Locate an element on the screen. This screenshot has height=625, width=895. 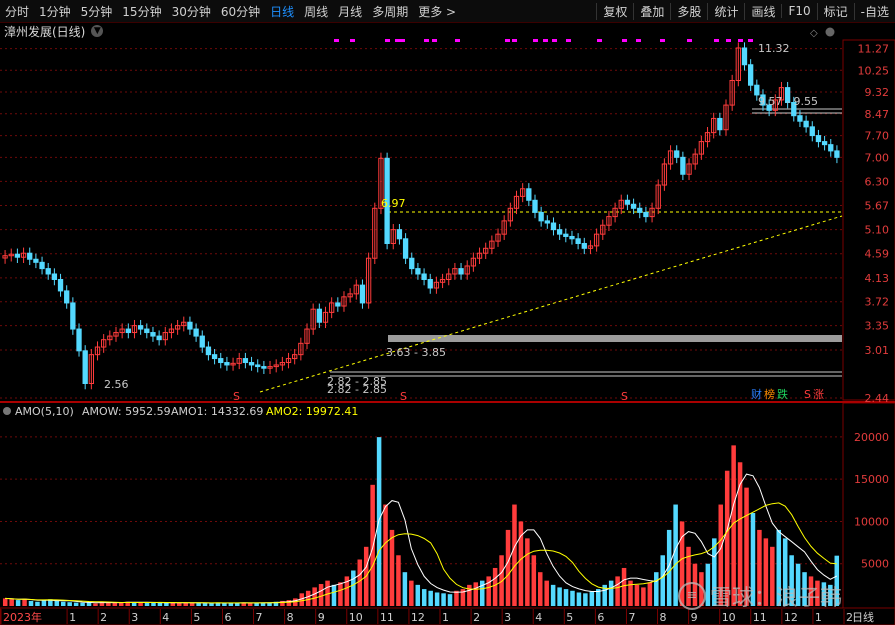
date-label: 3 is located at coordinates (134, 617).